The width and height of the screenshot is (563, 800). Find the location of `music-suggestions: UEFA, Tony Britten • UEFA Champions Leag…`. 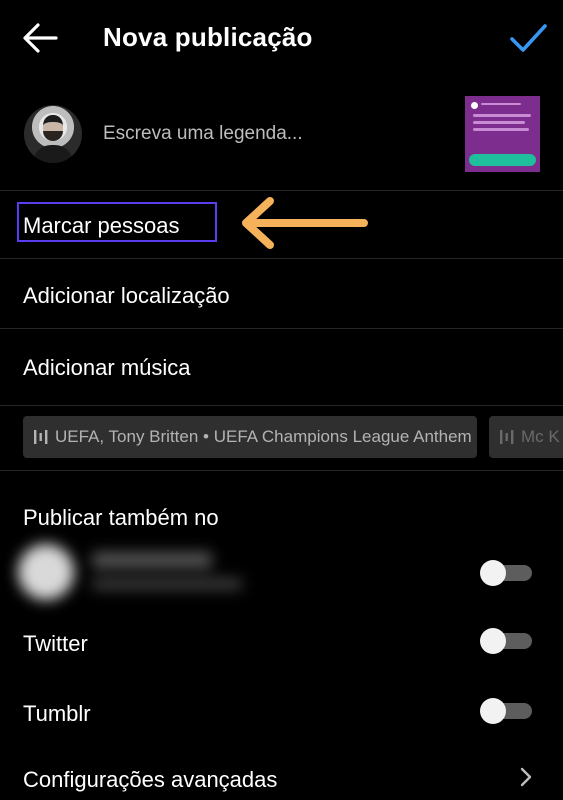

music-suggestions: UEFA, Tony Britten • UEFA Champions Leag… is located at coordinates (281, 437).